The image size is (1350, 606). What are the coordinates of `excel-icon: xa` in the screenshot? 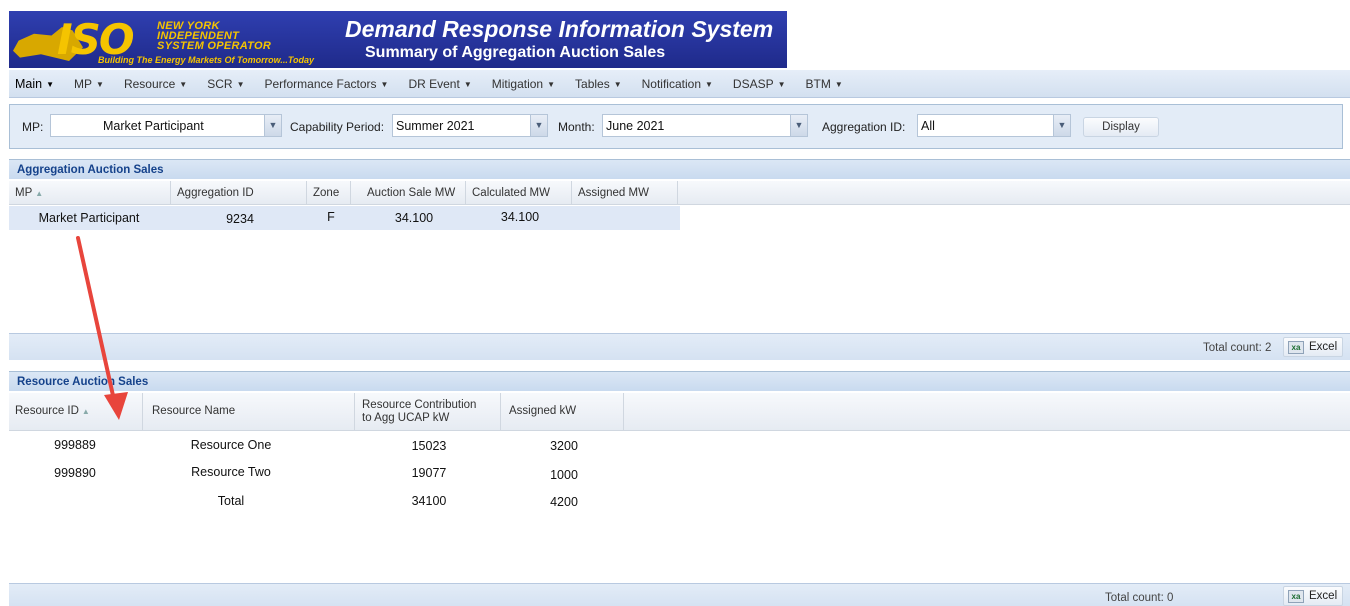 It's located at (1296, 596).